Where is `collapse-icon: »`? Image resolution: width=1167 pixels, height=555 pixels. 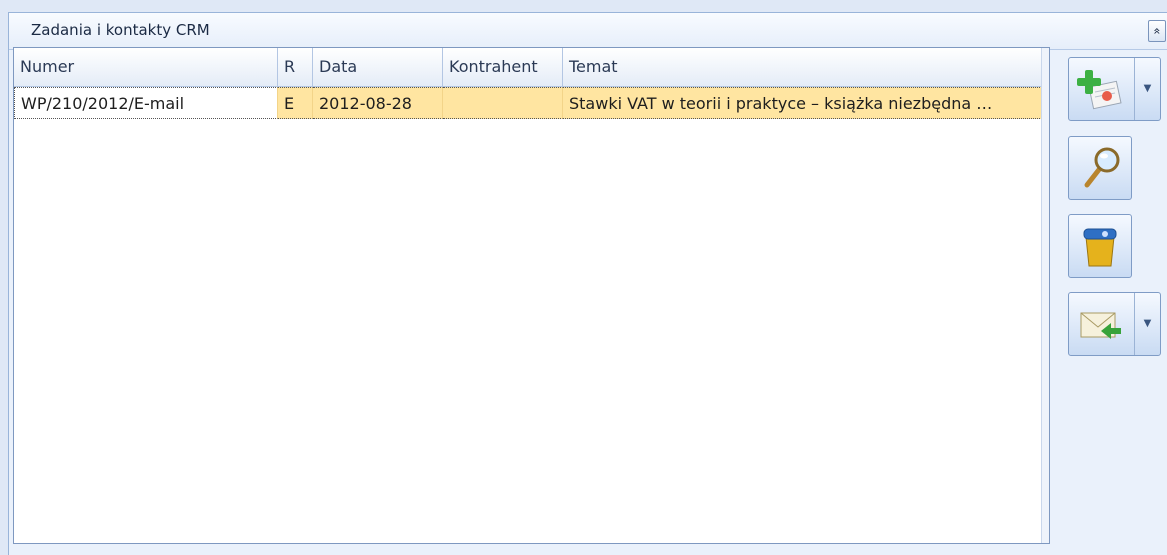 collapse-icon: » is located at coordinates (1157, 31).